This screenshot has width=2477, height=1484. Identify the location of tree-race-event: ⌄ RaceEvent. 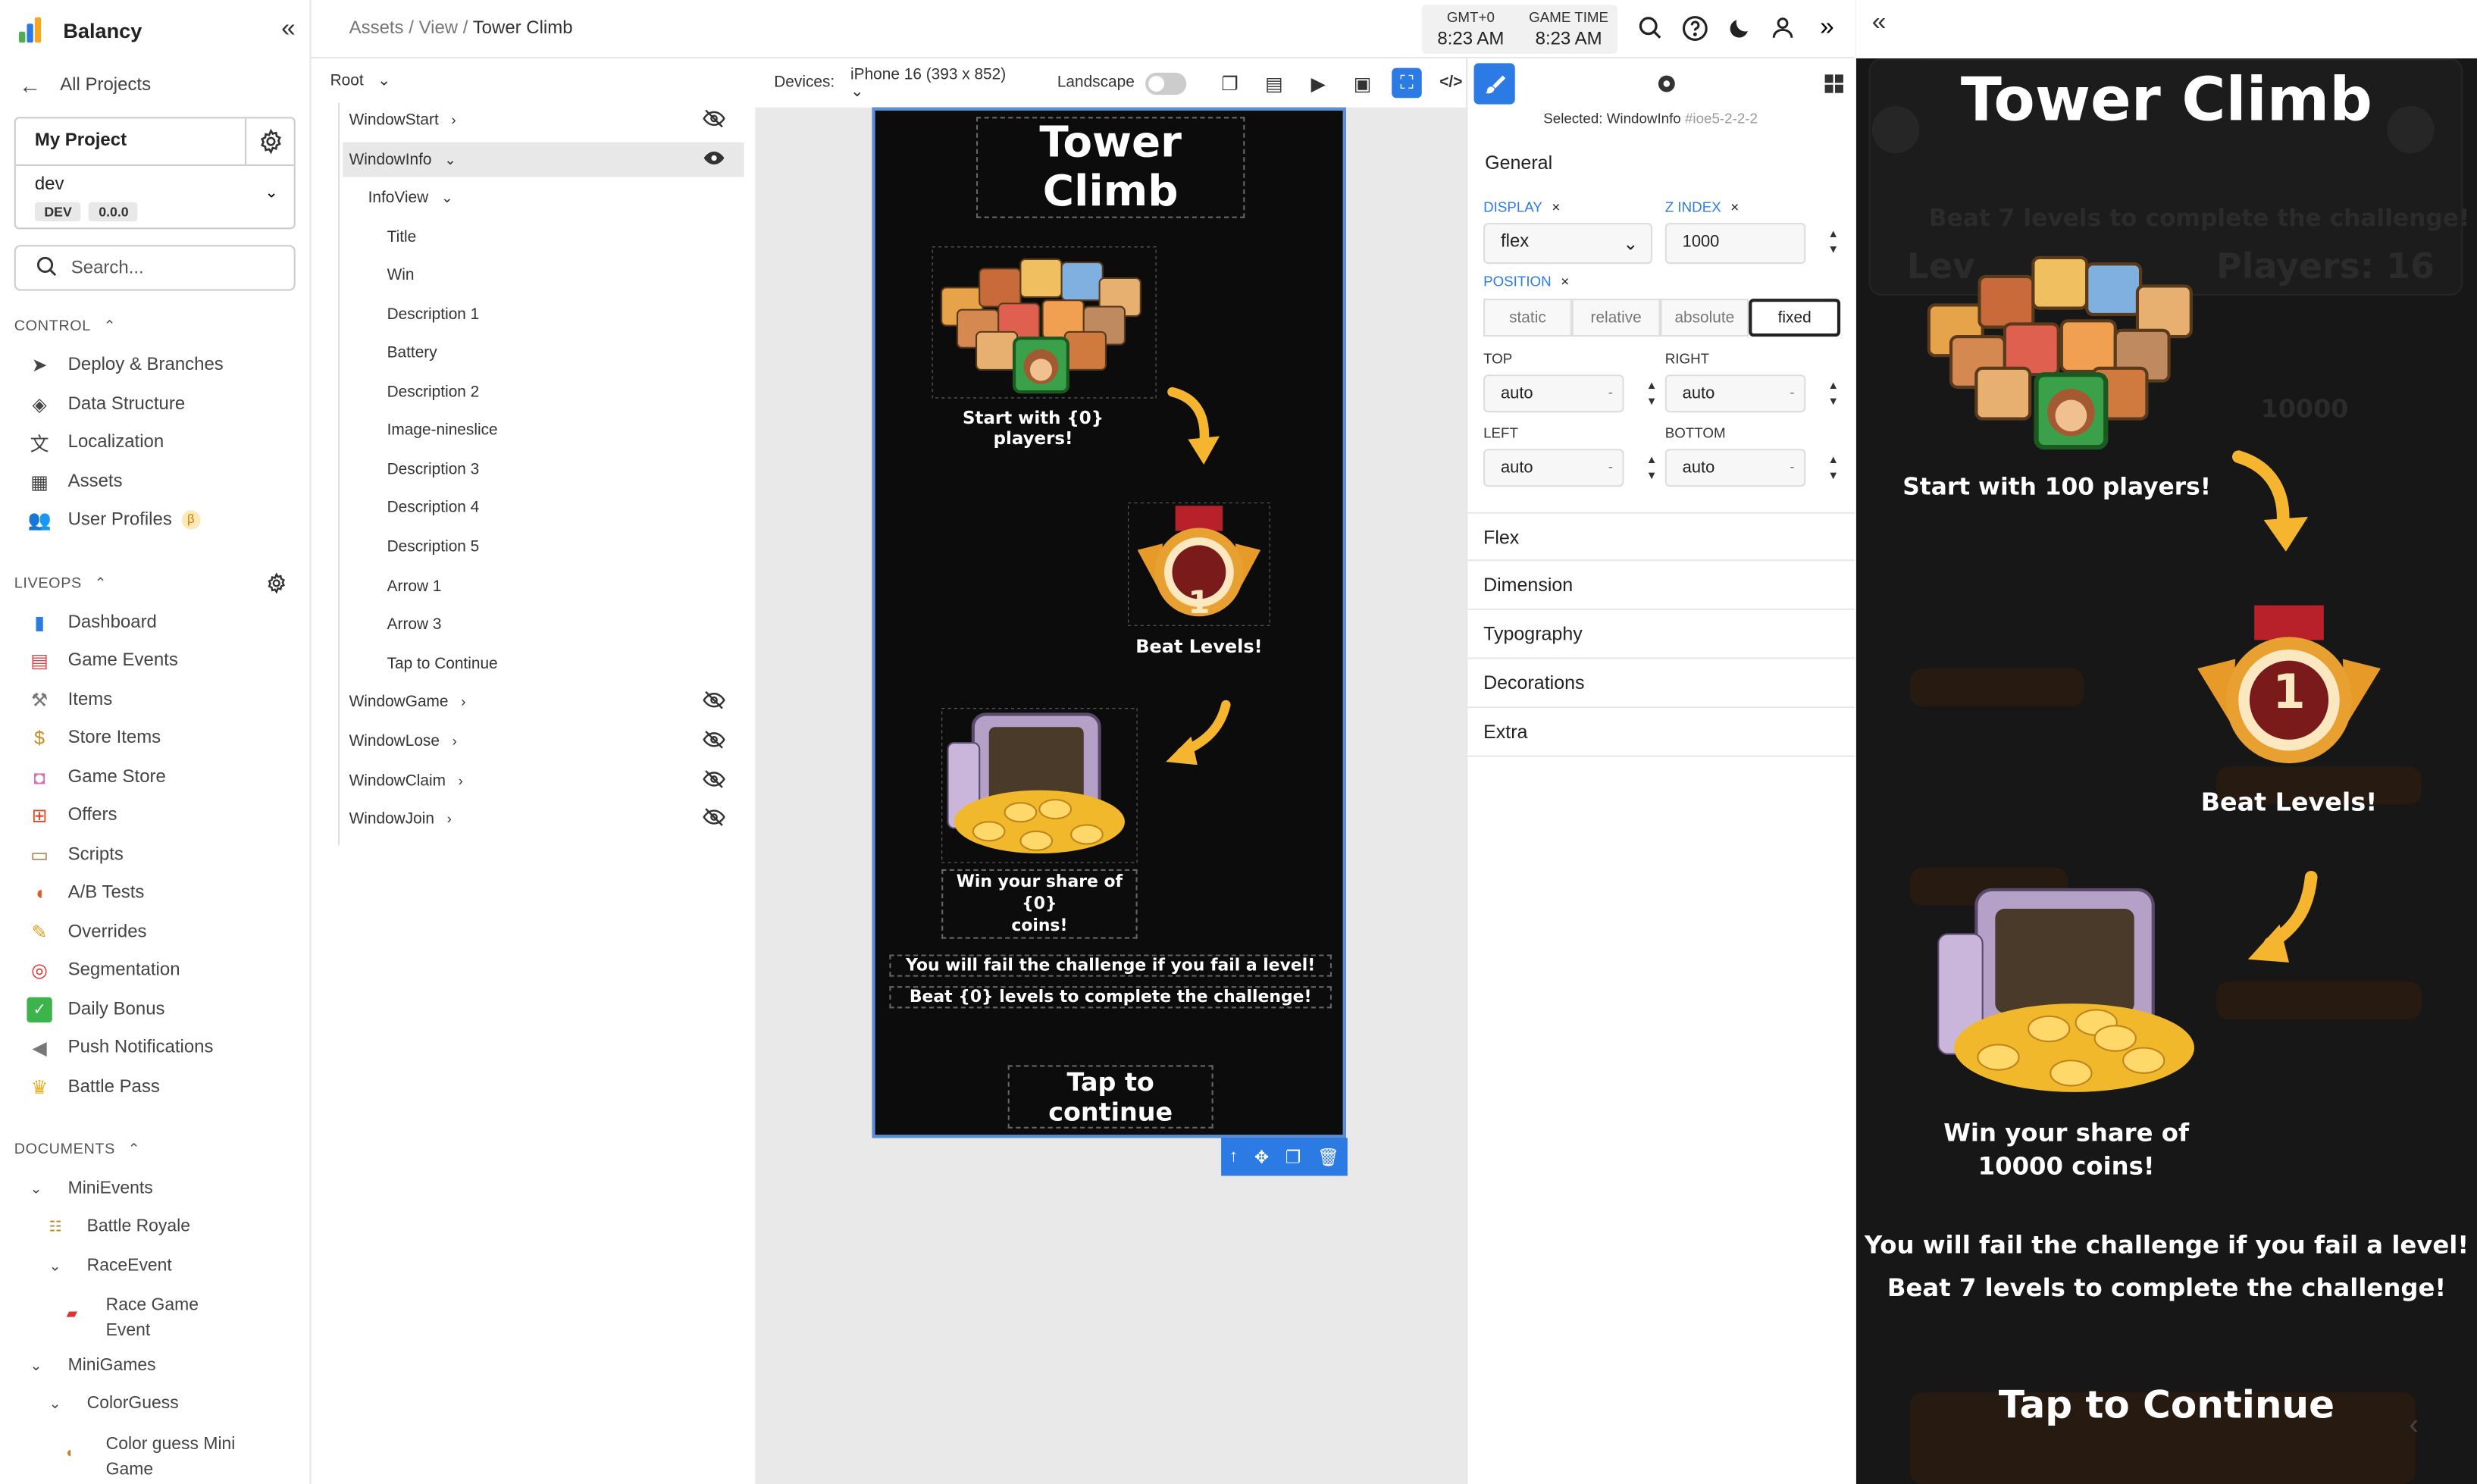
(110, 1266).